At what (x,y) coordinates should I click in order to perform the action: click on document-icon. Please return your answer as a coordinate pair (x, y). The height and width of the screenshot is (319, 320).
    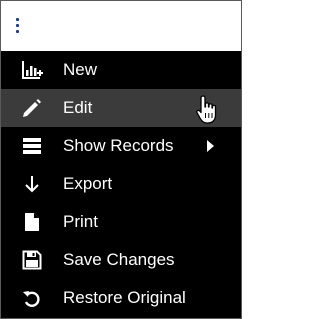
    Looking at the image, I should click on (32, 222).